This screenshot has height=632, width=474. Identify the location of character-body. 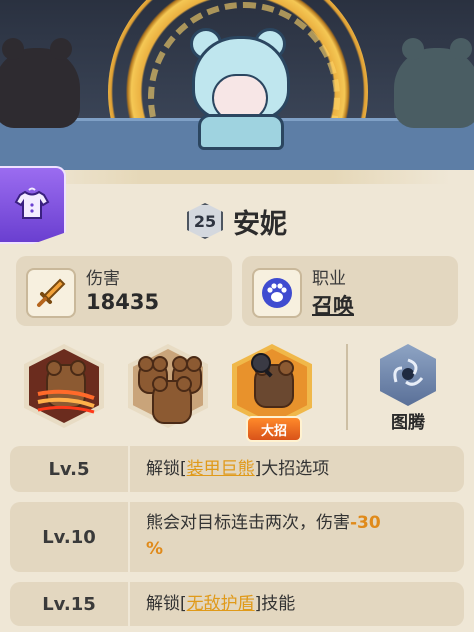
(241, 132).